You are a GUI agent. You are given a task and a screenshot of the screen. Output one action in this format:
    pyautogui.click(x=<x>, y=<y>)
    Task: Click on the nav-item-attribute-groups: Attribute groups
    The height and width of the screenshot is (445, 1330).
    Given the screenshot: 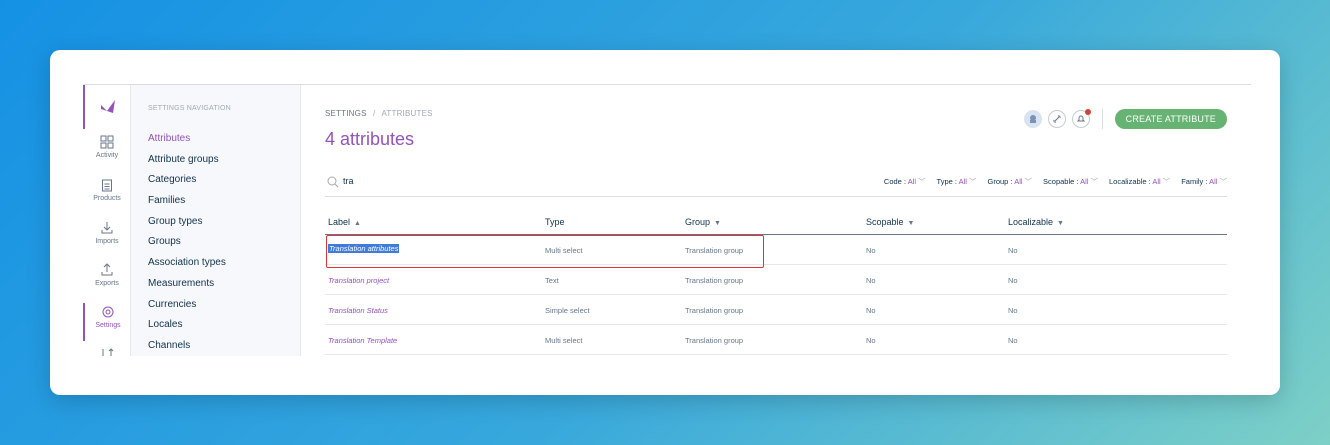 What is the action you would take?
    pyautogui.click(x=187, y=163)
    